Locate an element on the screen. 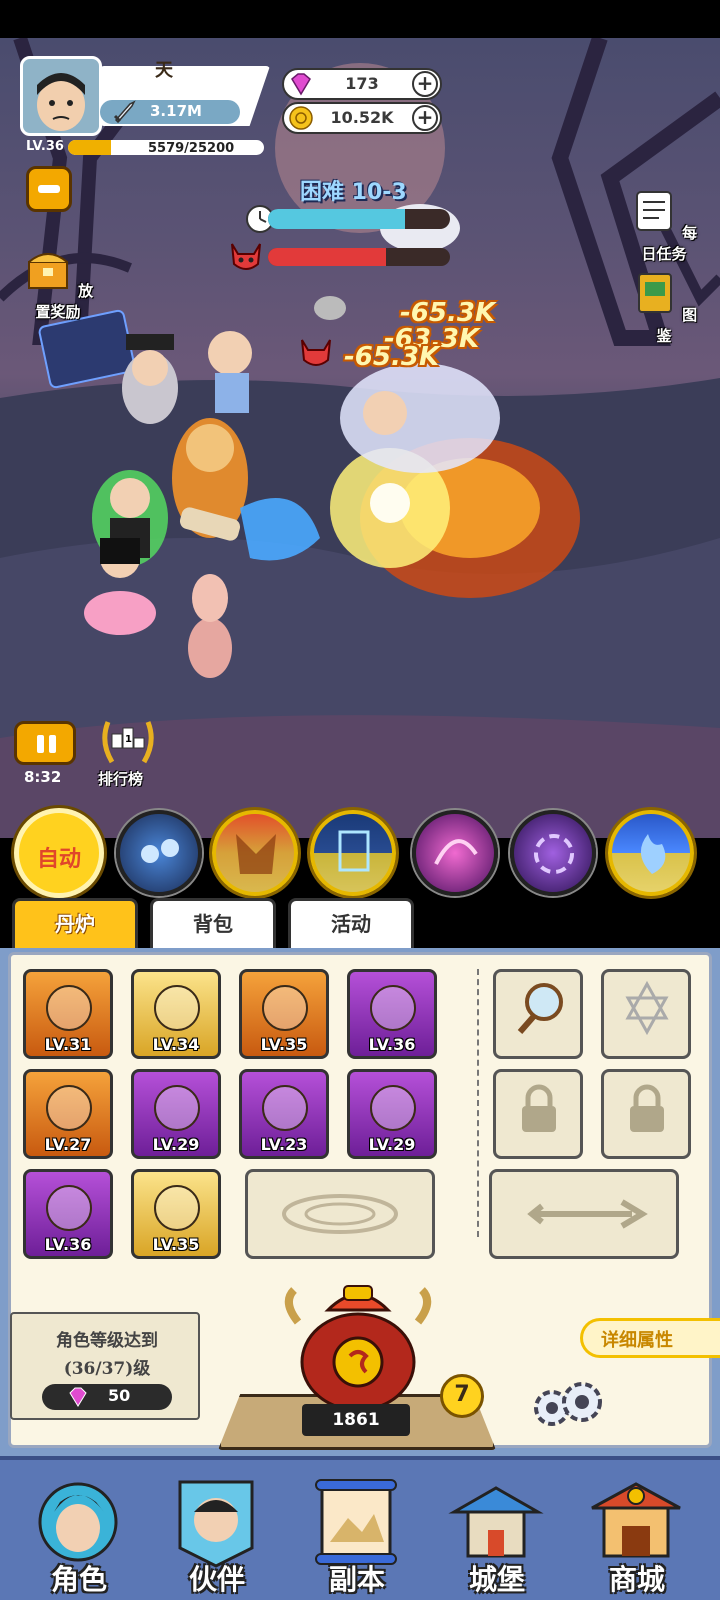 This screenshot has width=720, height=1600. alchemy-furnace-icon is located at coordinates (358, 1349).